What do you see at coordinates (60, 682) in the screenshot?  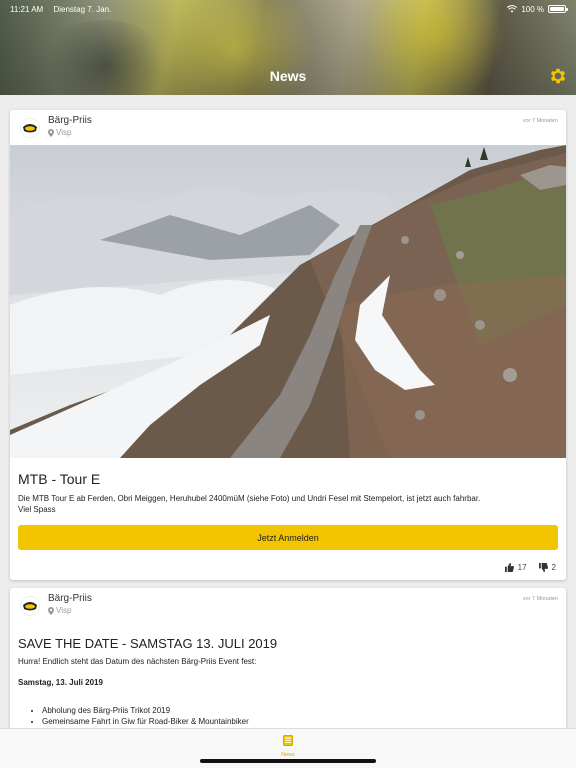 I see `post-date-line: Samstag, 13. Juli 2019` at bounding box center [60, 682].